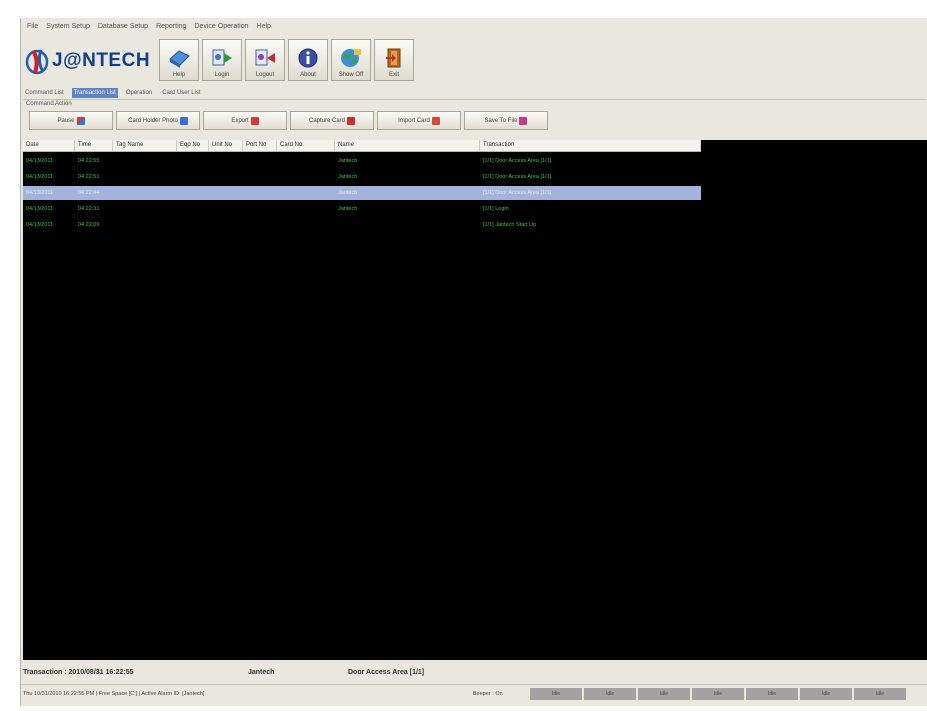  Describe the element at coordinates (183, 120) in the screenshot. I see `photo-icon` at that location.